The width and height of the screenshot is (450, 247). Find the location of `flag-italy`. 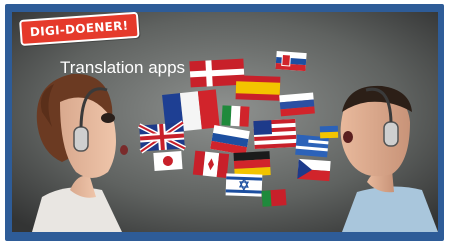

flag-italy is located at coordinates (235, 116).